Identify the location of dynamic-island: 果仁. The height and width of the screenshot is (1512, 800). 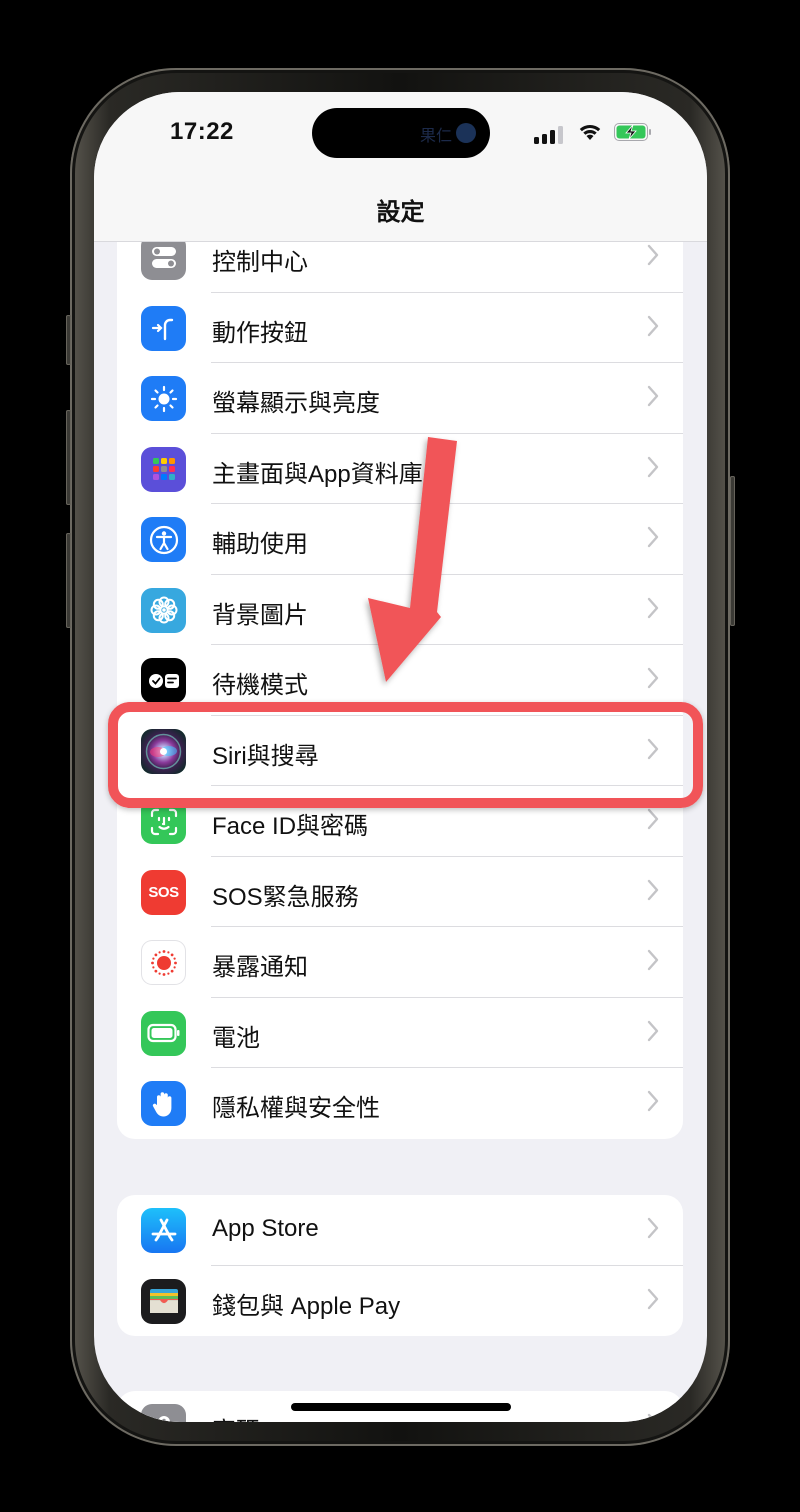
(401, 133).